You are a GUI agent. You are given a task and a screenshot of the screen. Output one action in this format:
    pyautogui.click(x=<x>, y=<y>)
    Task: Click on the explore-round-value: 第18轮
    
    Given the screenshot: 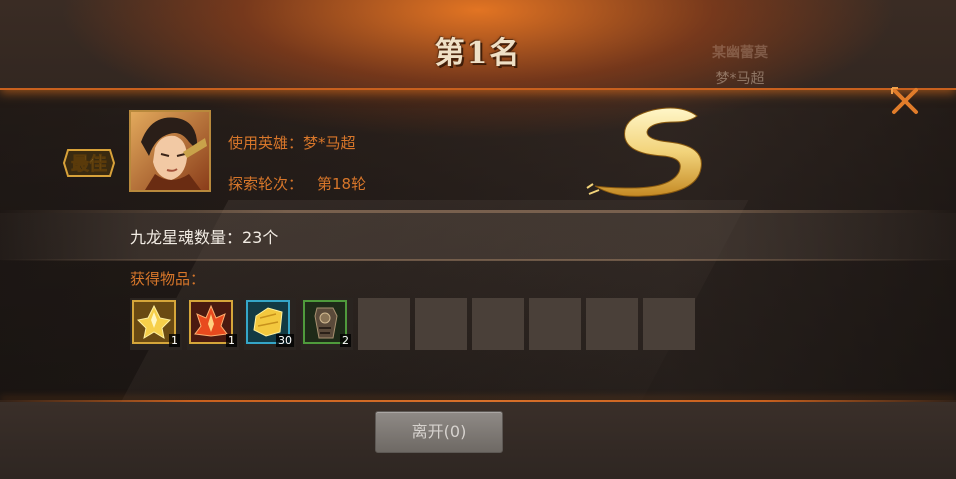 What is the action you would take?
    pyautogui.click(x=342, y=184)
    